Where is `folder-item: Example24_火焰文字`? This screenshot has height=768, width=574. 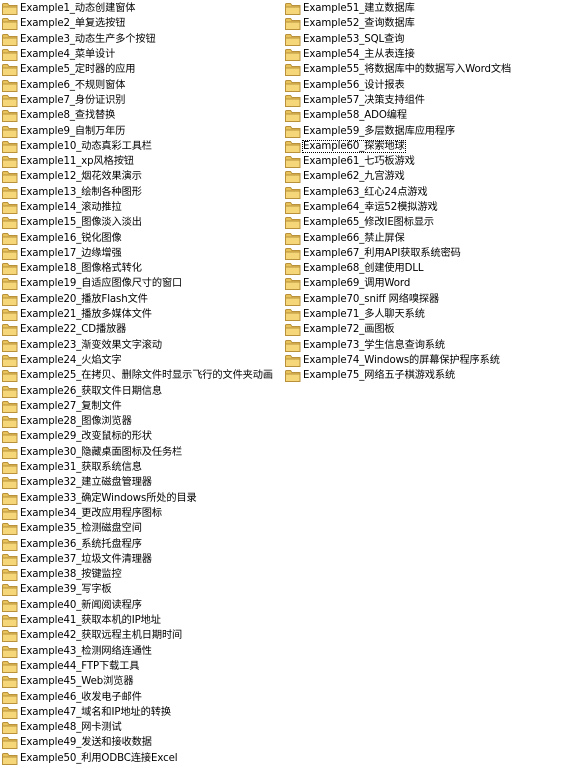 folder-item: Example24_火焰文字 is located at coordinates (143, 360).